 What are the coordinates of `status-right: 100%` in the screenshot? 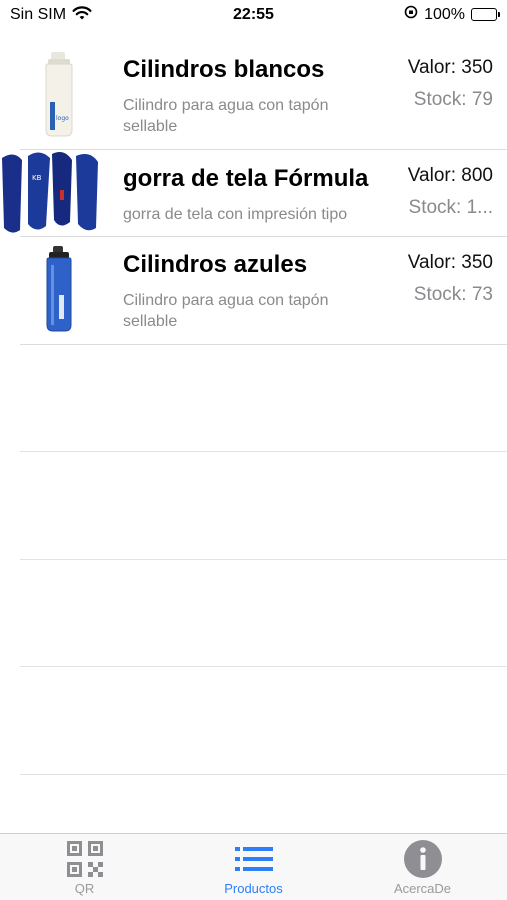 It's located at (452, 14).